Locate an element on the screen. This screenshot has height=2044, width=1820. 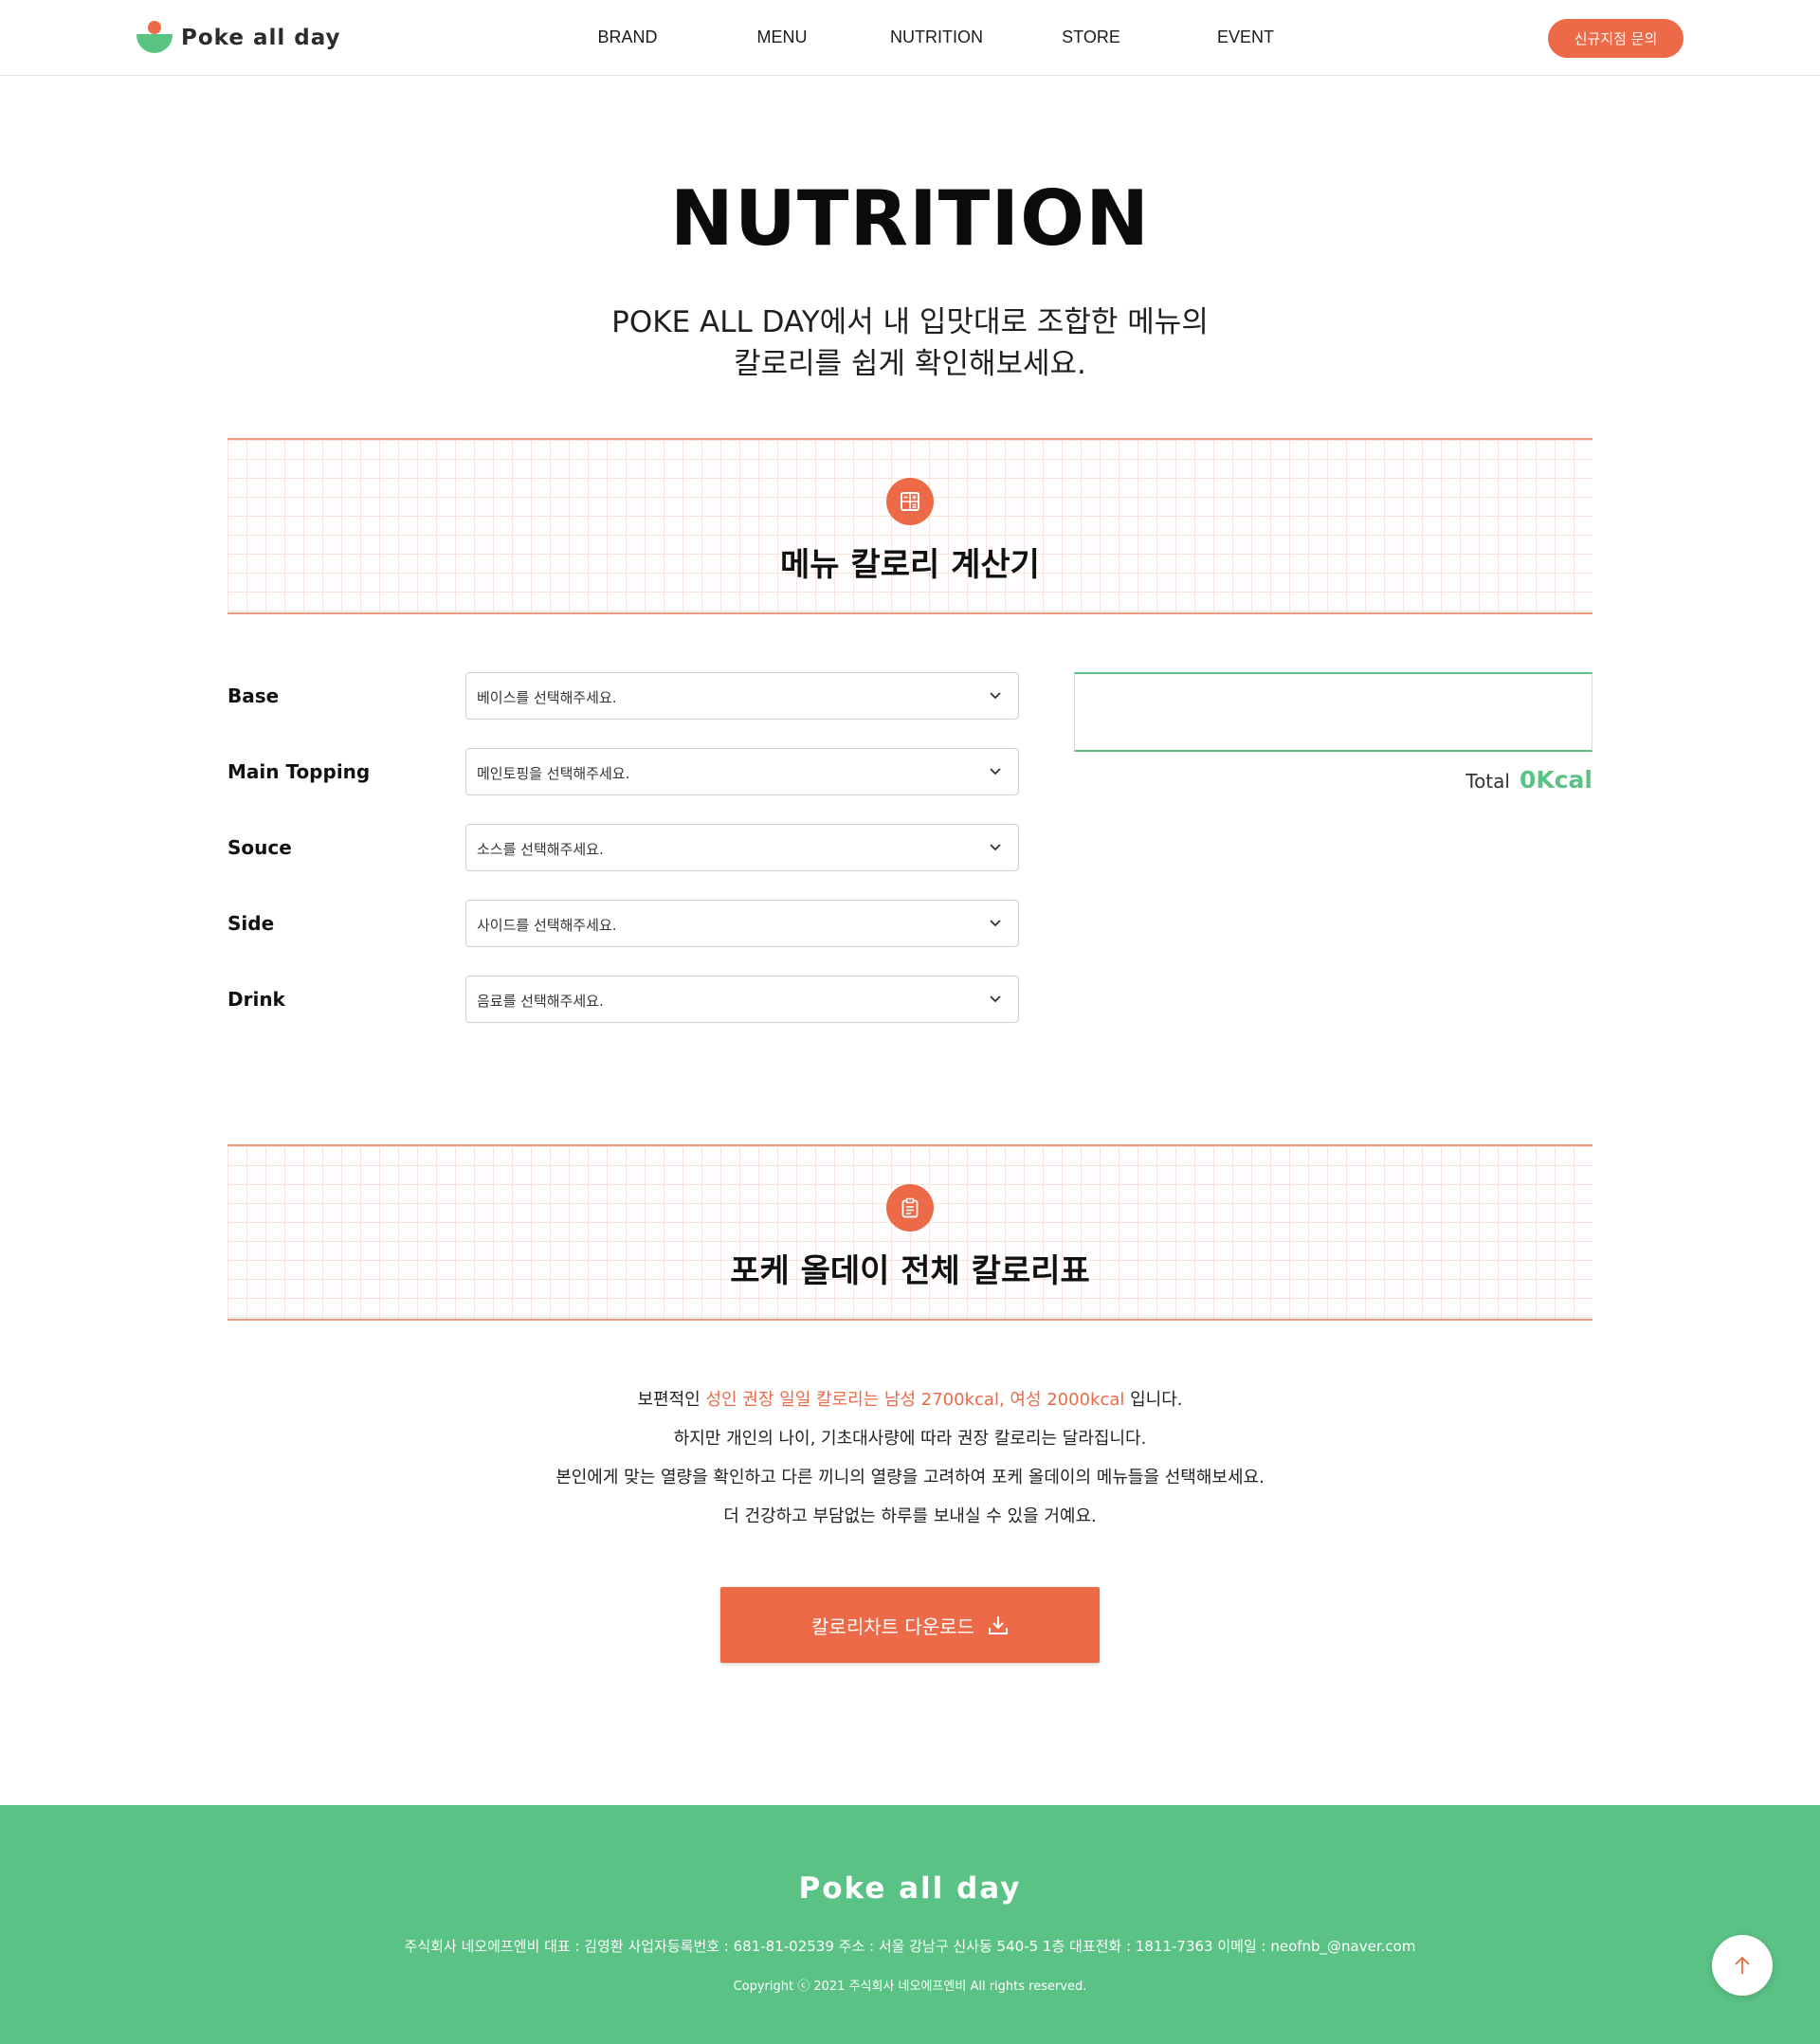
logo-text: Poke all day is located at coordinates (261, 38).